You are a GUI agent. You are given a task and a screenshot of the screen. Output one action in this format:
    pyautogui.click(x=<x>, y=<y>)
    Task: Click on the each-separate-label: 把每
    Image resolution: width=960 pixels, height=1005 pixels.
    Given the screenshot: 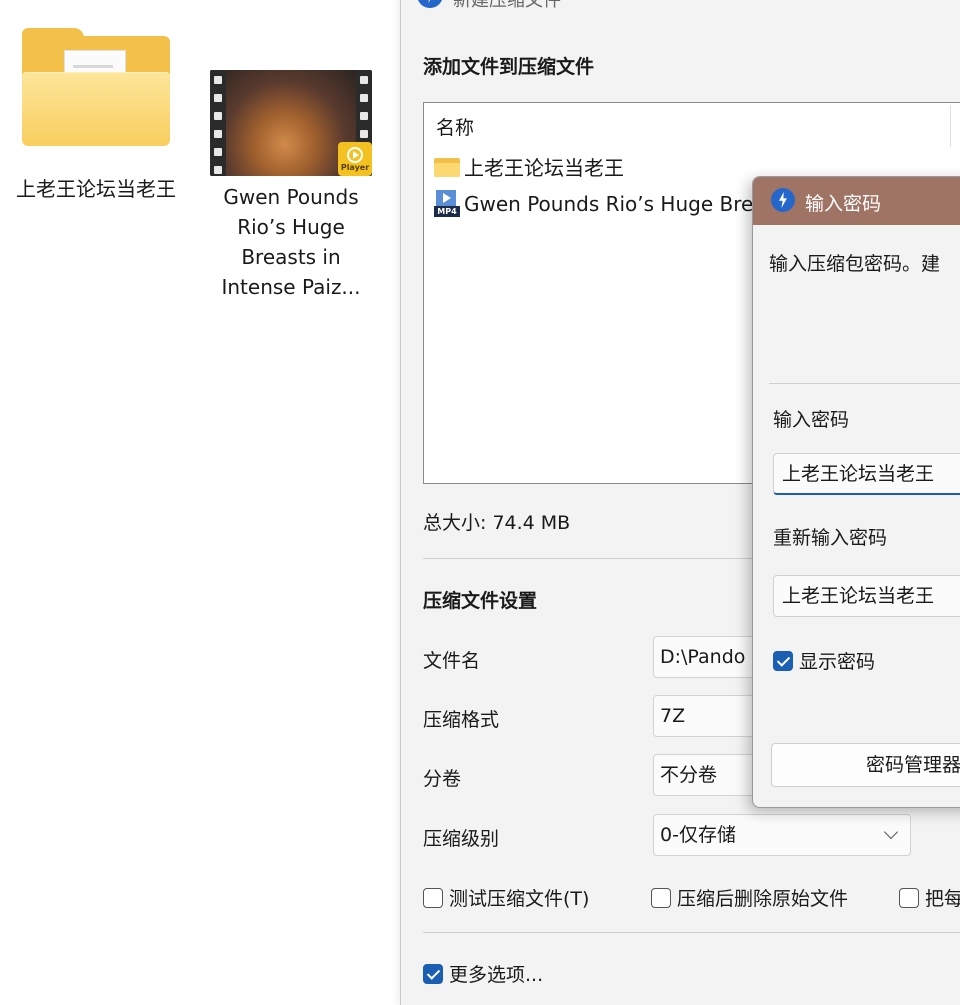 What is the action you would take?
    pyautogui.click(x=942, y=899)
    